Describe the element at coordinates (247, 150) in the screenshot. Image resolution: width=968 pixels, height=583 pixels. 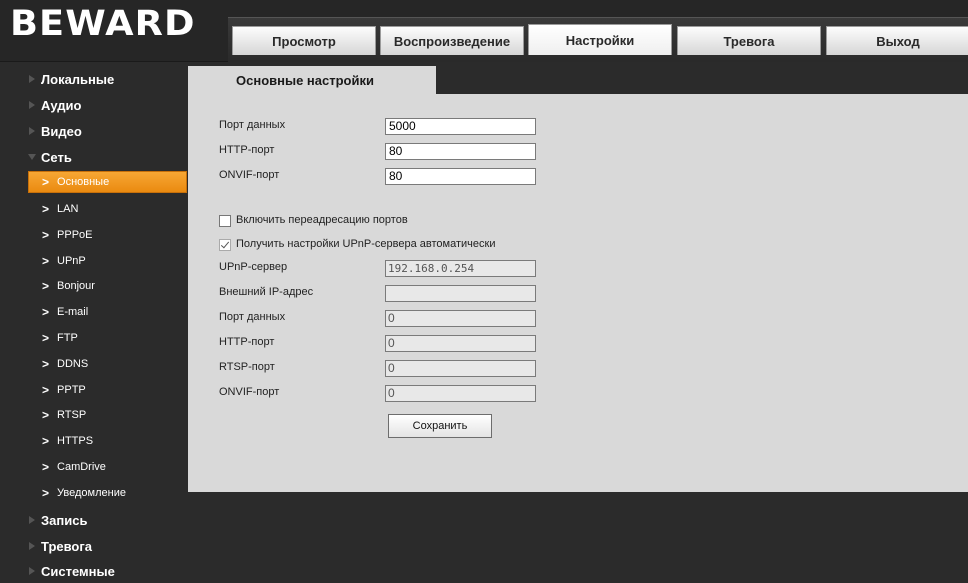
I see `http-port-label: HTTP-порт` at that location.